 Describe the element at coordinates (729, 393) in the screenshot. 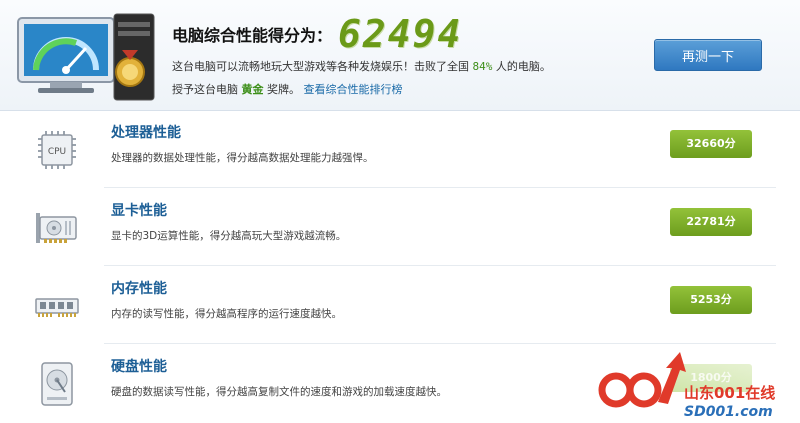

I see `watermark-line1: 山东001在线` at that location.